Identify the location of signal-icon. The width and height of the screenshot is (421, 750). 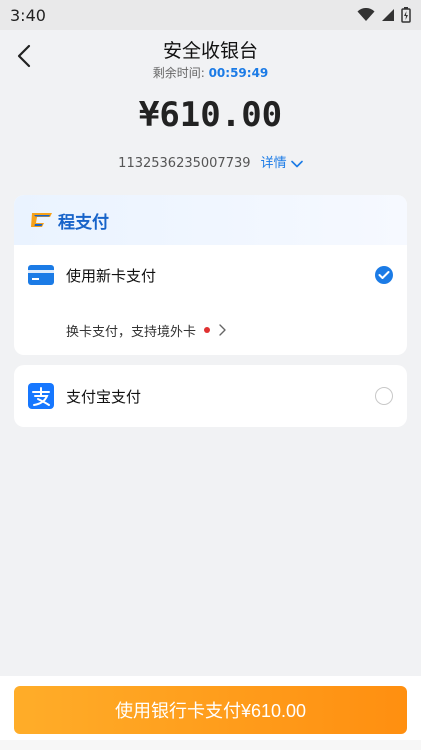
(388, 15).